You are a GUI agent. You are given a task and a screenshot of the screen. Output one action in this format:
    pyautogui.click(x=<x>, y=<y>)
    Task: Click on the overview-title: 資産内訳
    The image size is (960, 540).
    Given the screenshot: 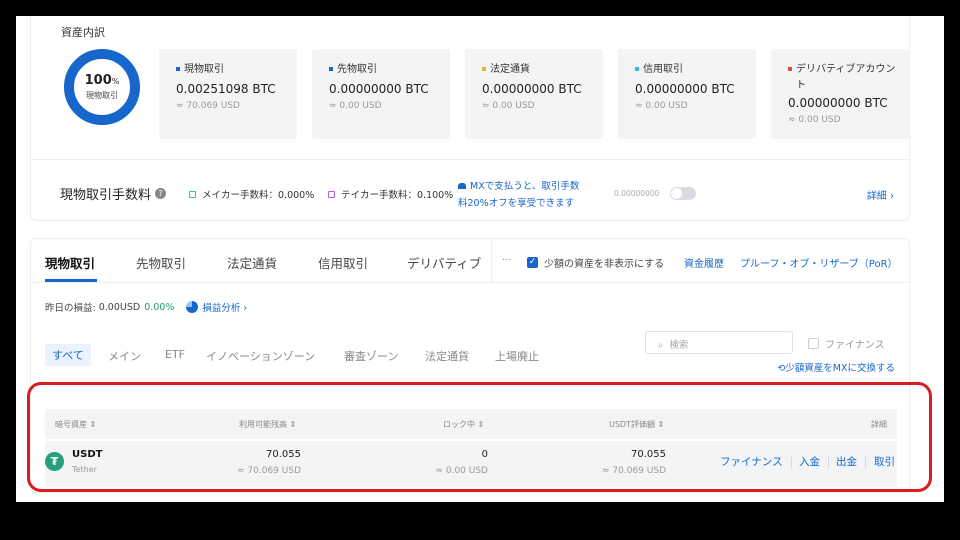 What is the action you would take?
    pyautogui.click(x=83, y=32)
    